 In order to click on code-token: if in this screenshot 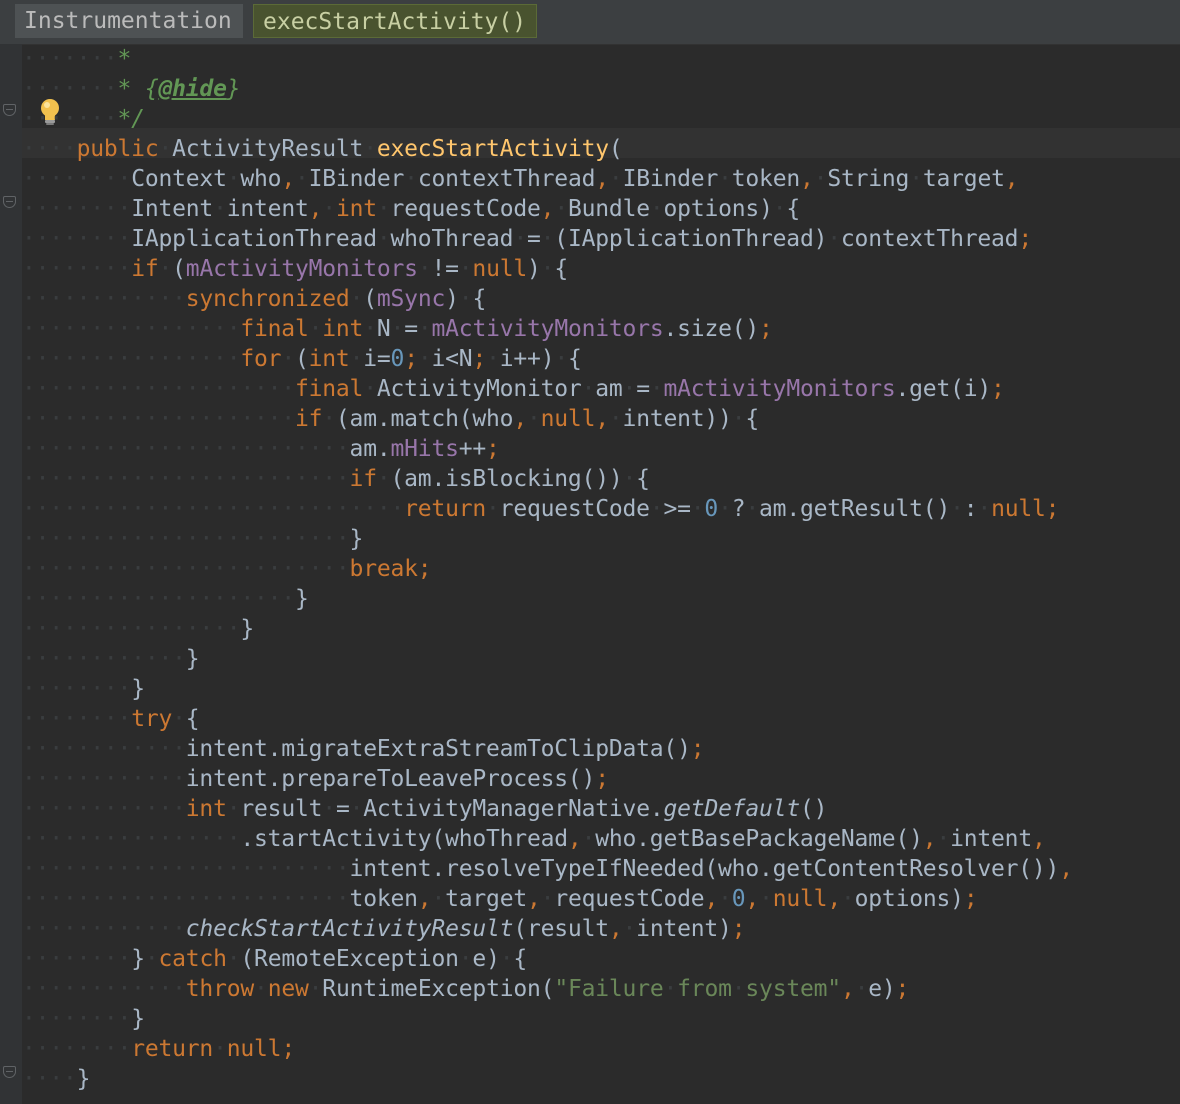, I will do `click(308, 419)`.